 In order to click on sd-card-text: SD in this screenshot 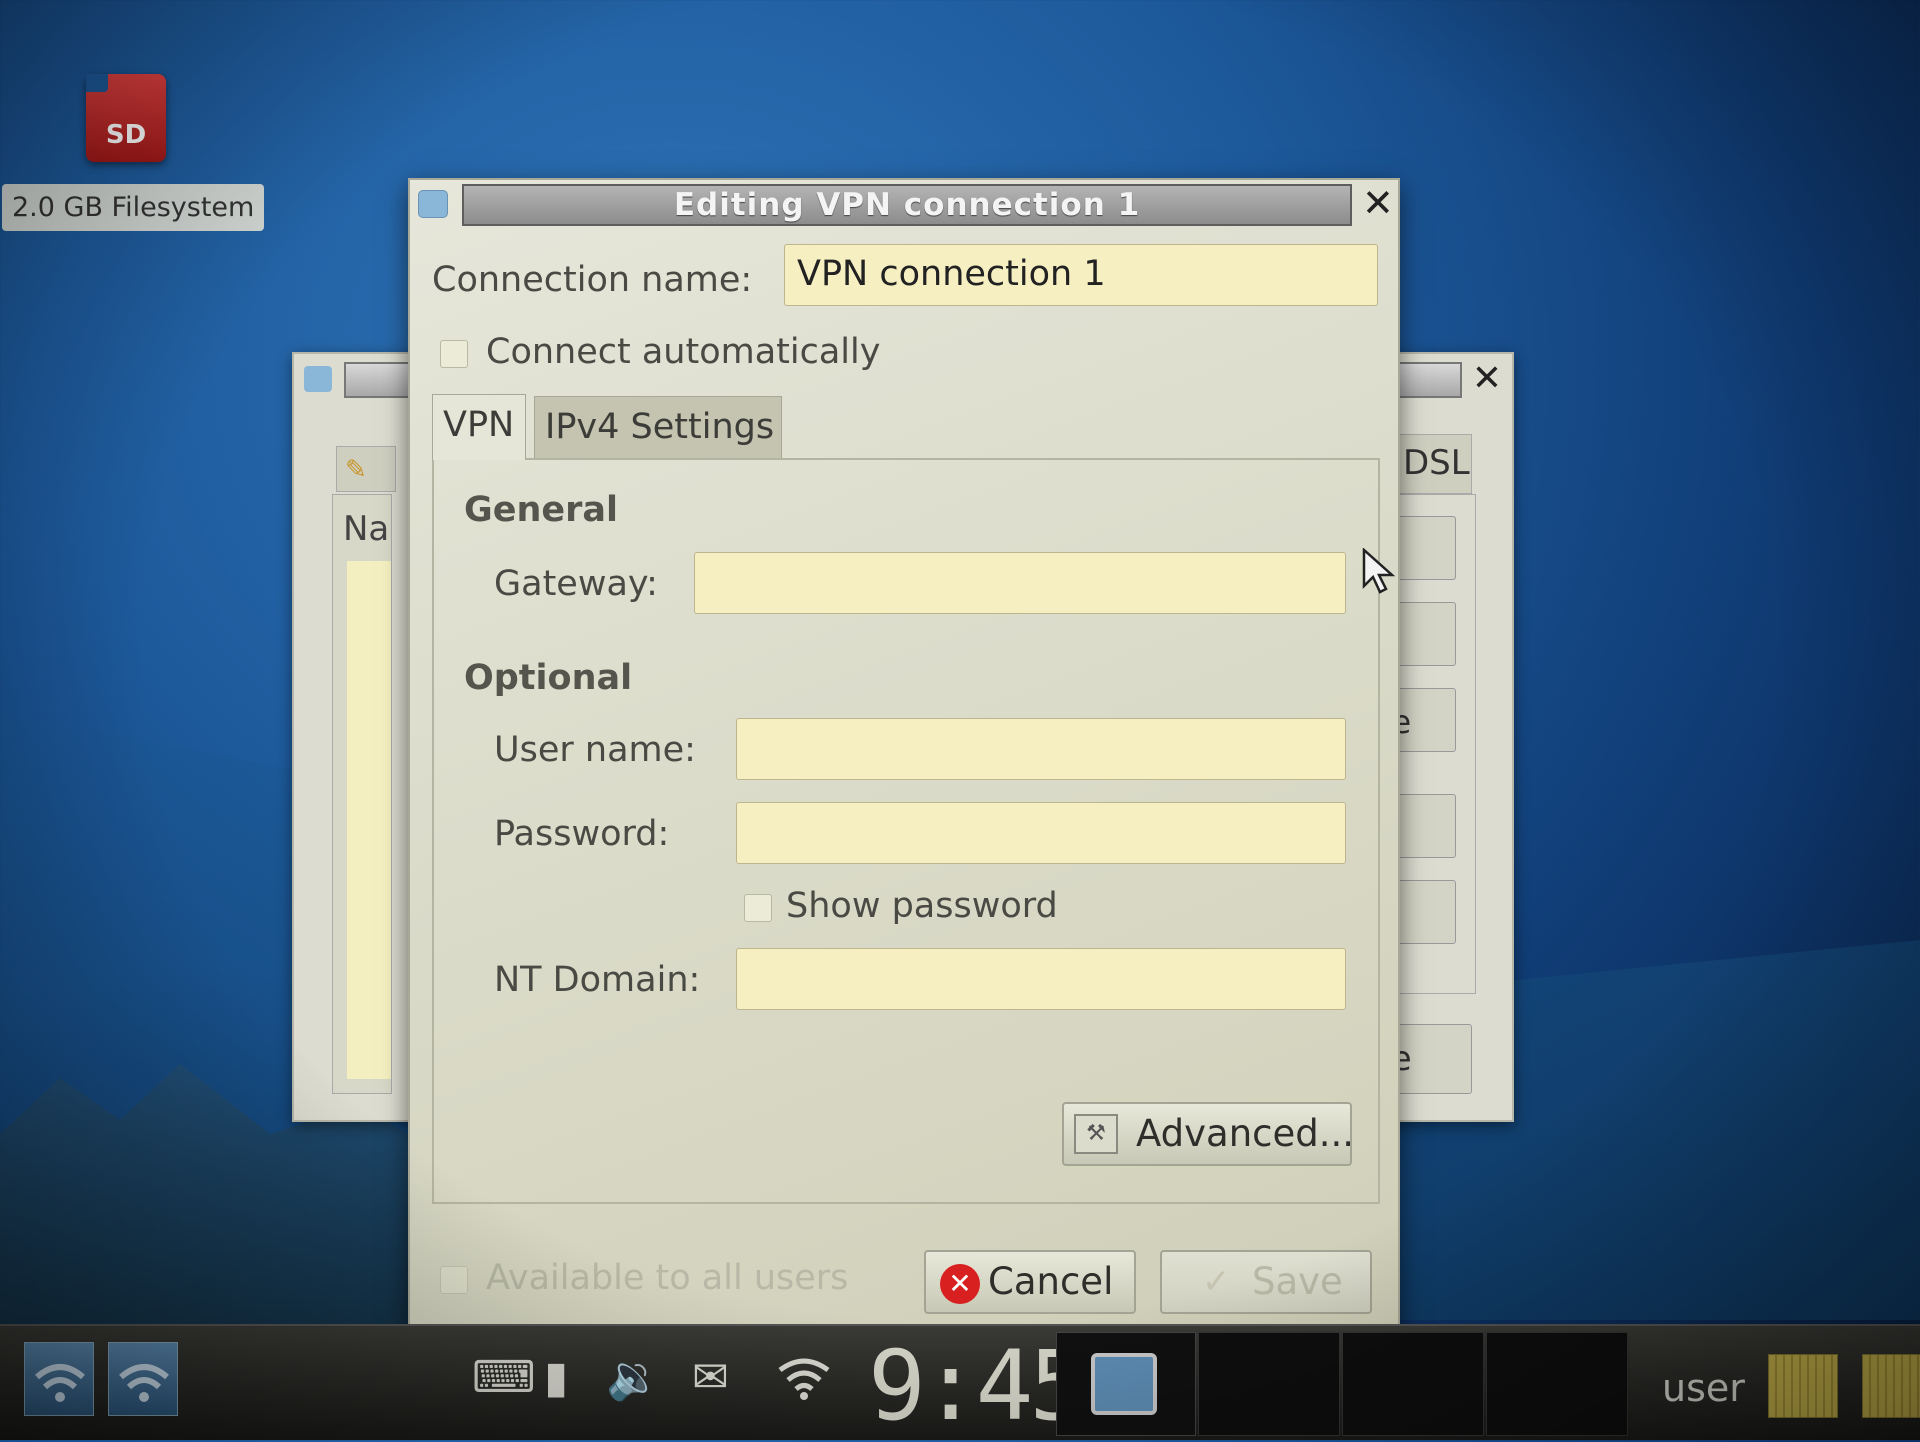, I will do `click(126, 135)`.